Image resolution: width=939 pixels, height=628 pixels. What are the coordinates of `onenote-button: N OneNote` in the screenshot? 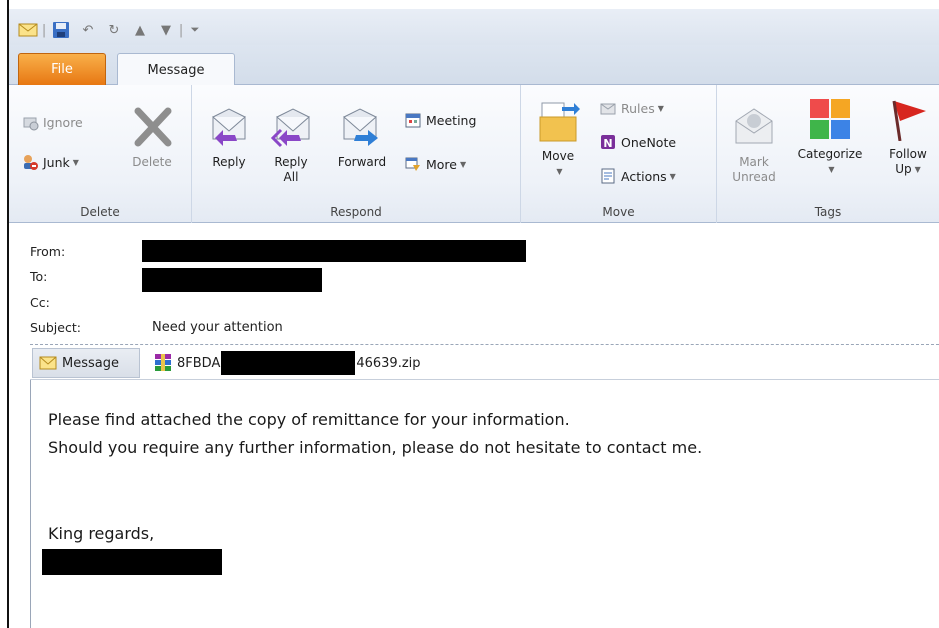 It's located at (637, 142).